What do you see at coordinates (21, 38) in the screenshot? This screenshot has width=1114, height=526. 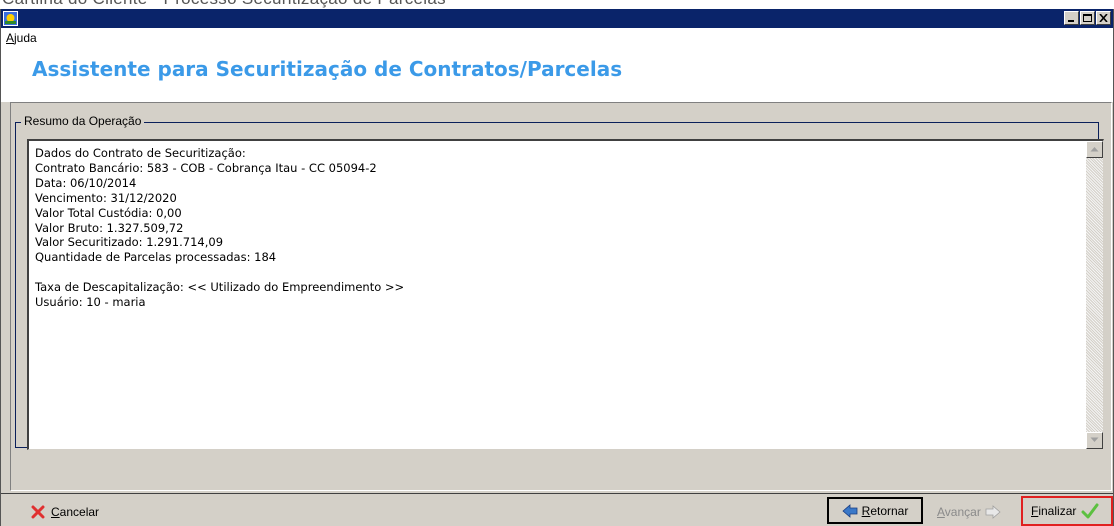 I see `menu-item-ajuda: Ajuda` at bounding box center [21, 38].